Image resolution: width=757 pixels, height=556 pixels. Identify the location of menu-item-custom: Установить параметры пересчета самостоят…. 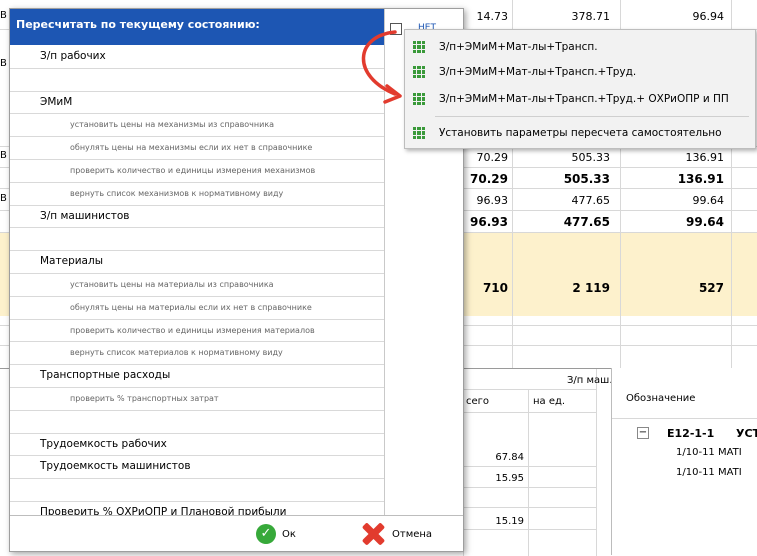
(580, 133).